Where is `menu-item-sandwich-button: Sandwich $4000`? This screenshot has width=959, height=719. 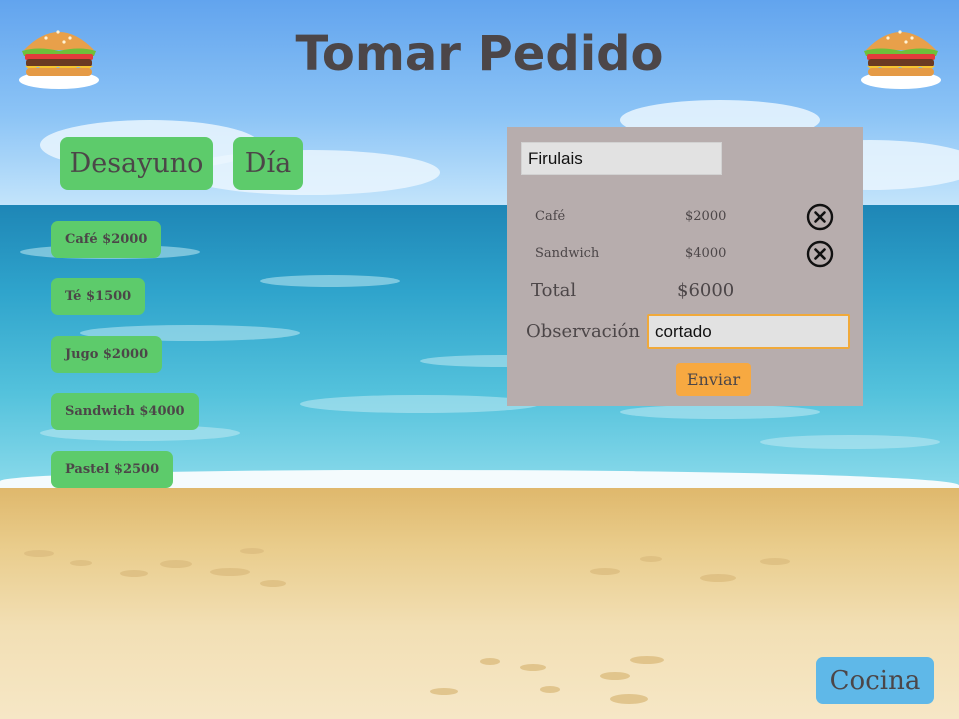
menu-item-sandwich-button: Sandwich $4000 is located at coordinates (125, 411).